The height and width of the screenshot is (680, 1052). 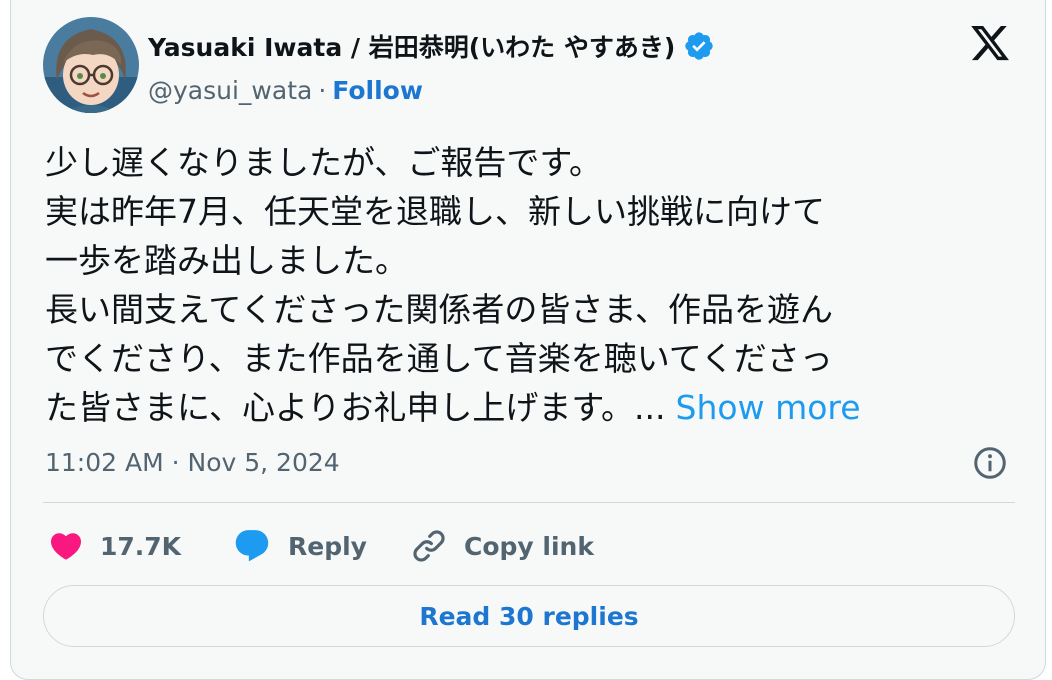 What do you see at coordinates (230, 90) in the screenshot?
I see `author-handle: @yasui_wata` at bounding box center [230, 90].